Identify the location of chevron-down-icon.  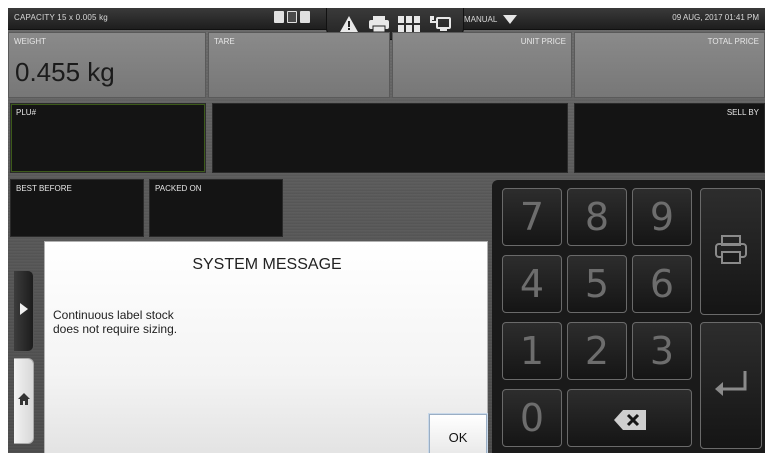
(510, 19).